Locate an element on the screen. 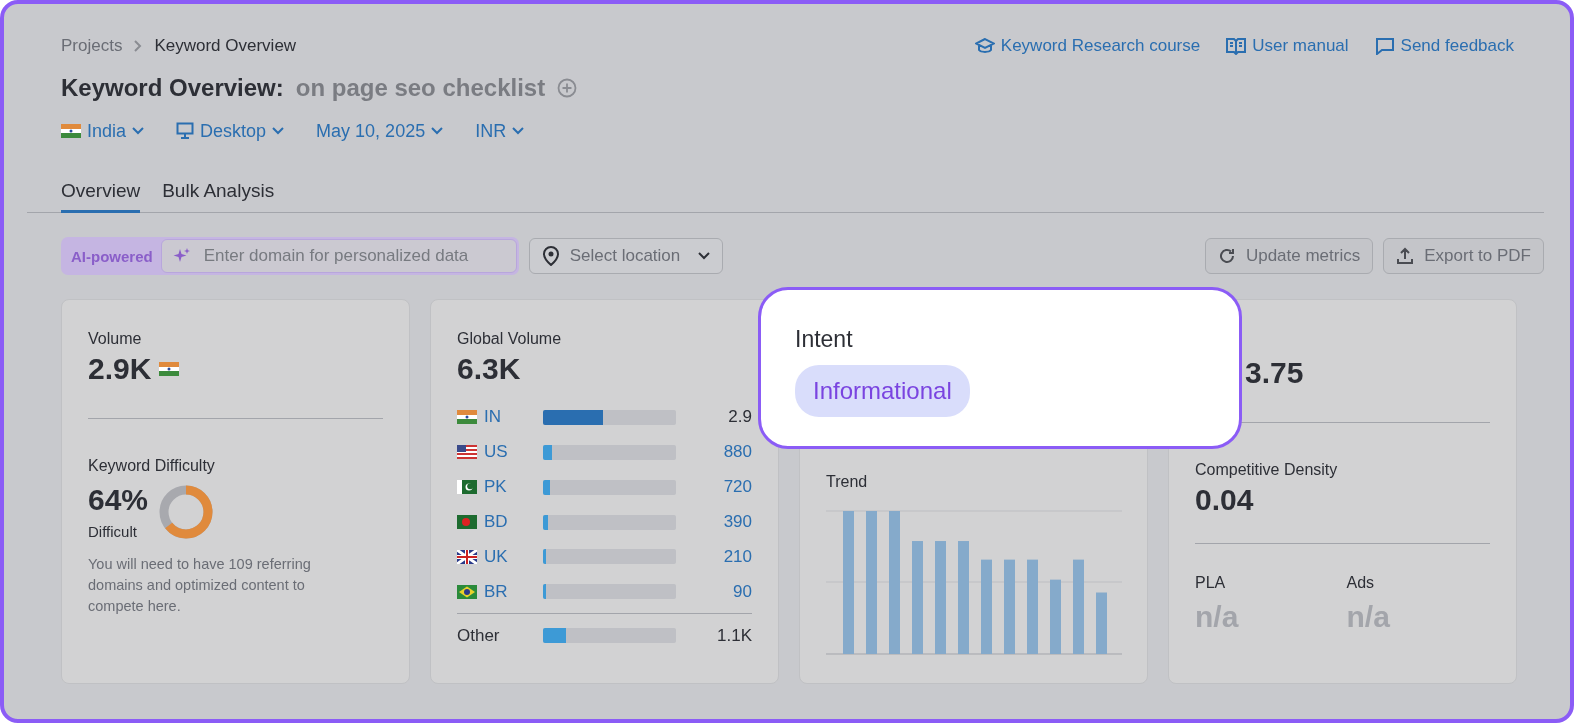 The image size is (1574, 723). chat-bubble-icon is located at coordinates (1384, 46).